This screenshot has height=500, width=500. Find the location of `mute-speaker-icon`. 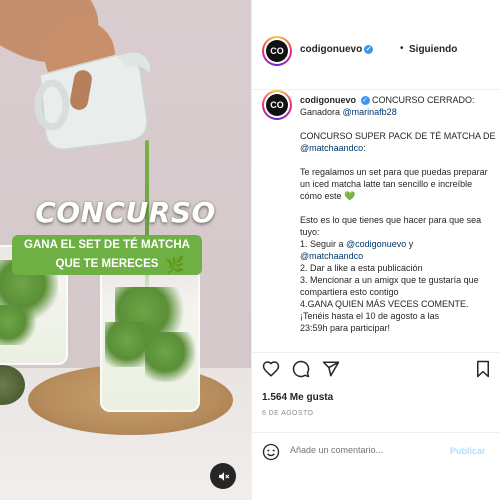

mute-speaker-icon is located at coordinates (223, 476).